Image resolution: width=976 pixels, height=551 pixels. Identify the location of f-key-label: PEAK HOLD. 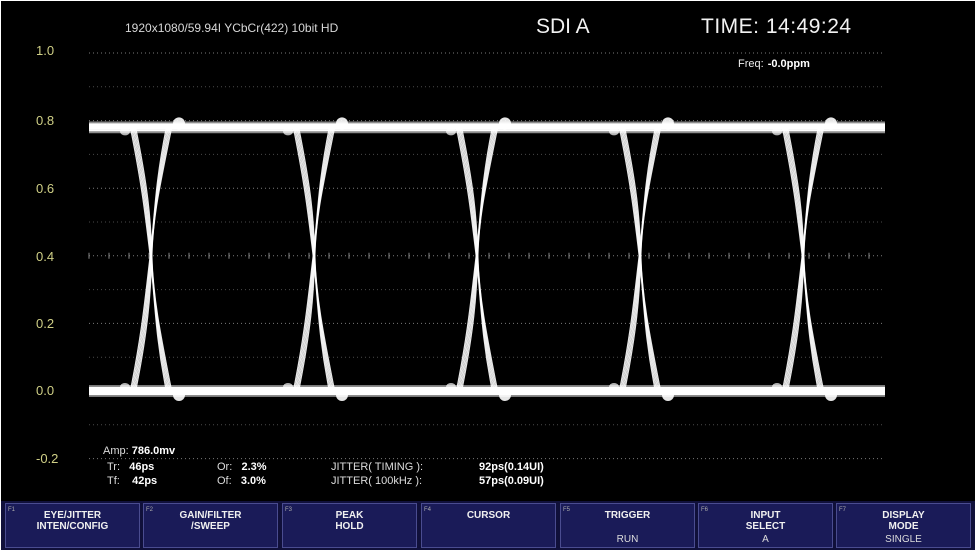
(349, 521).